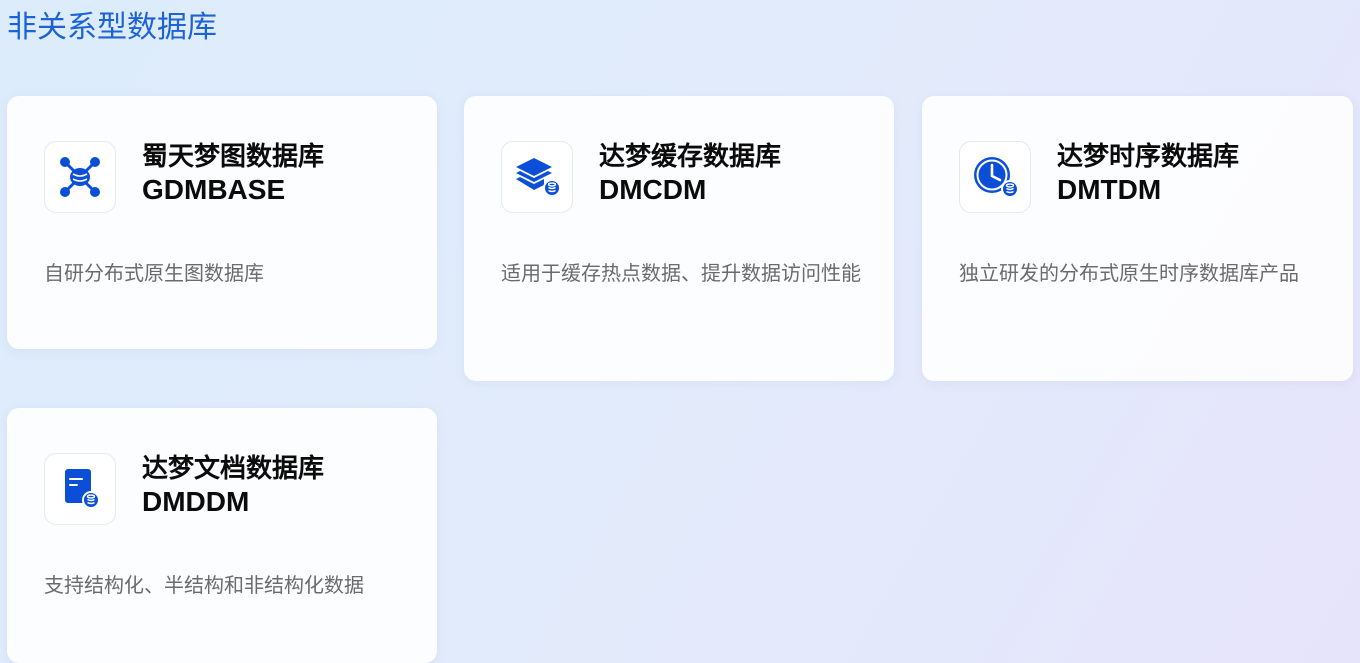 The height and width of the screenshot is (663, 1360). What do you see at coordinates (222, 535) in the screenshot?
I see `product-card-dmddm: 达梦文档数据库 DMDDM 支持结构化、半结构和非结构化数据` at bounding box center [222, 535].